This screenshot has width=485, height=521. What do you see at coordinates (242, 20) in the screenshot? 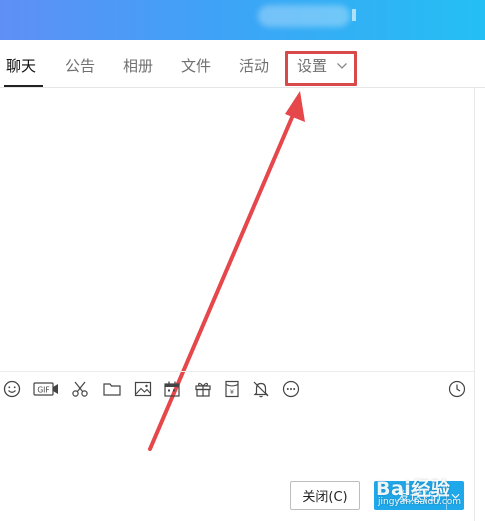
I see `title-bar` at bounding box center [242, 20].